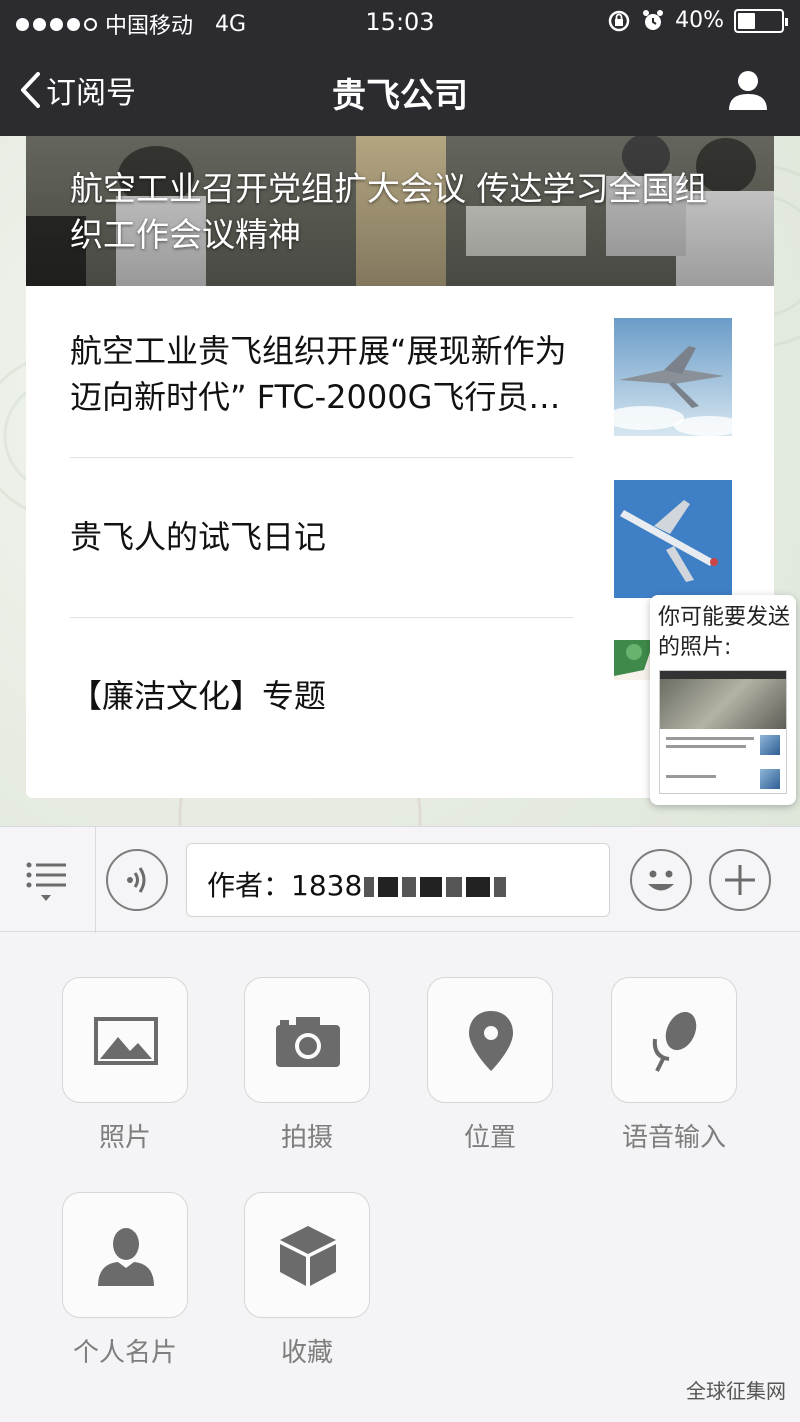 Image resolution: width=800 pixels, height=1422 pixels. What do you see at coordinates (400, 23) in the screenshot?
I see `status-bar: 中国移动 4G 15:03 40%` at bounding box center [400, 23].